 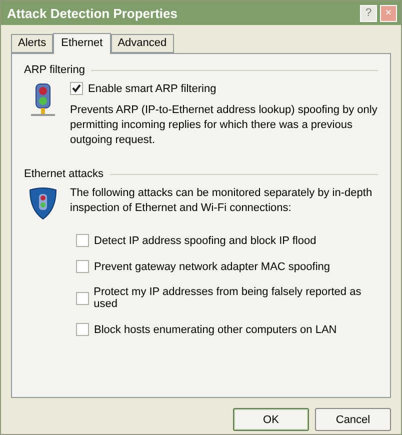 I want to click on checkbox: Prevent gateway network adapter MAC spoofing, so click(x=227, y=266).